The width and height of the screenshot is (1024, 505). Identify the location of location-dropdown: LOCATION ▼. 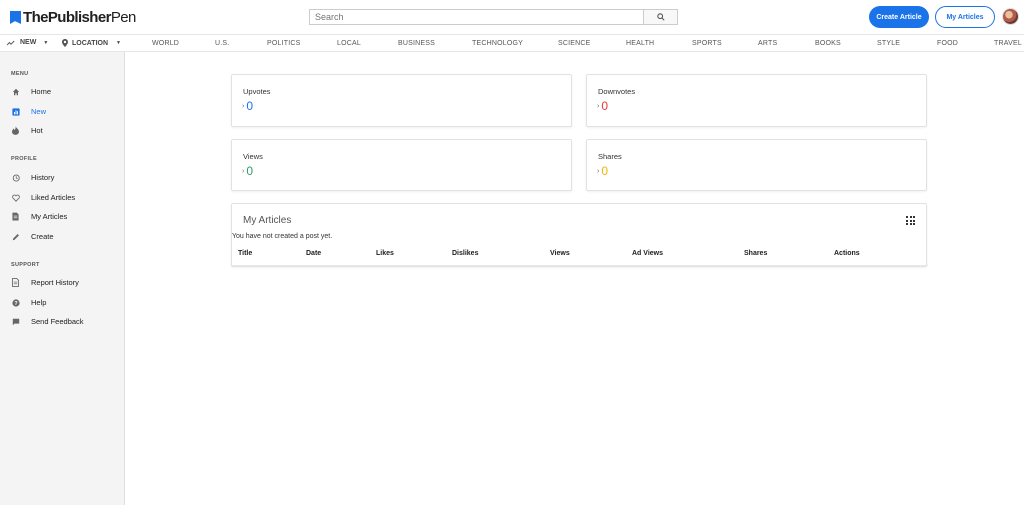
(91, 43).